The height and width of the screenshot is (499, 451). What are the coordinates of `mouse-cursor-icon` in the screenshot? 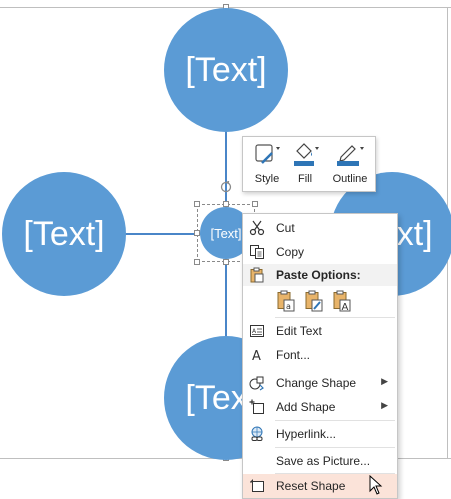 It's located at (376, 484).